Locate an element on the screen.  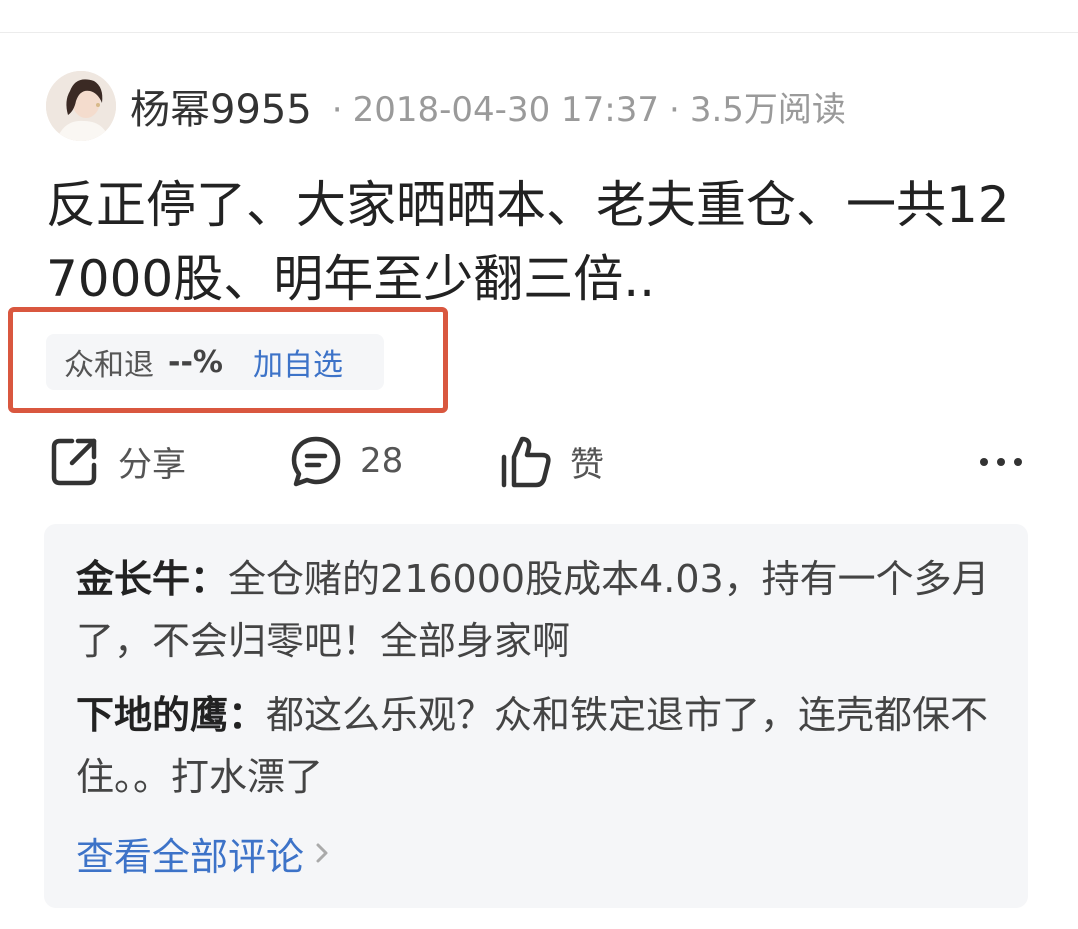
like-label: 赞 is located at coordinates (587, 464).